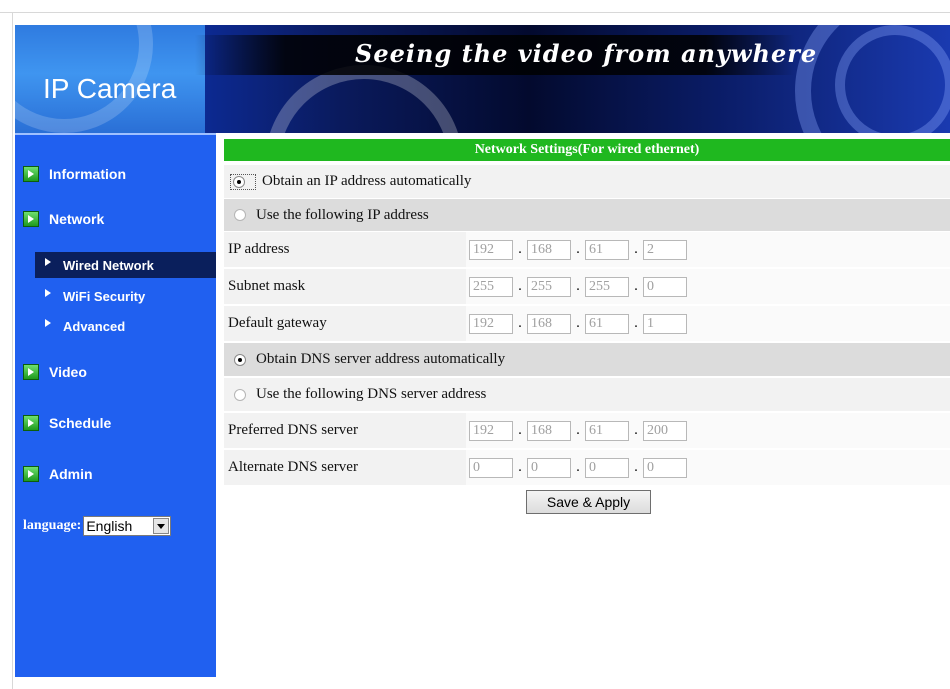 The height and width of the screenshot is (689, 950). I want to click on gateway-row: Default gateway 192. 168. 61. 1, so click(587, 323).